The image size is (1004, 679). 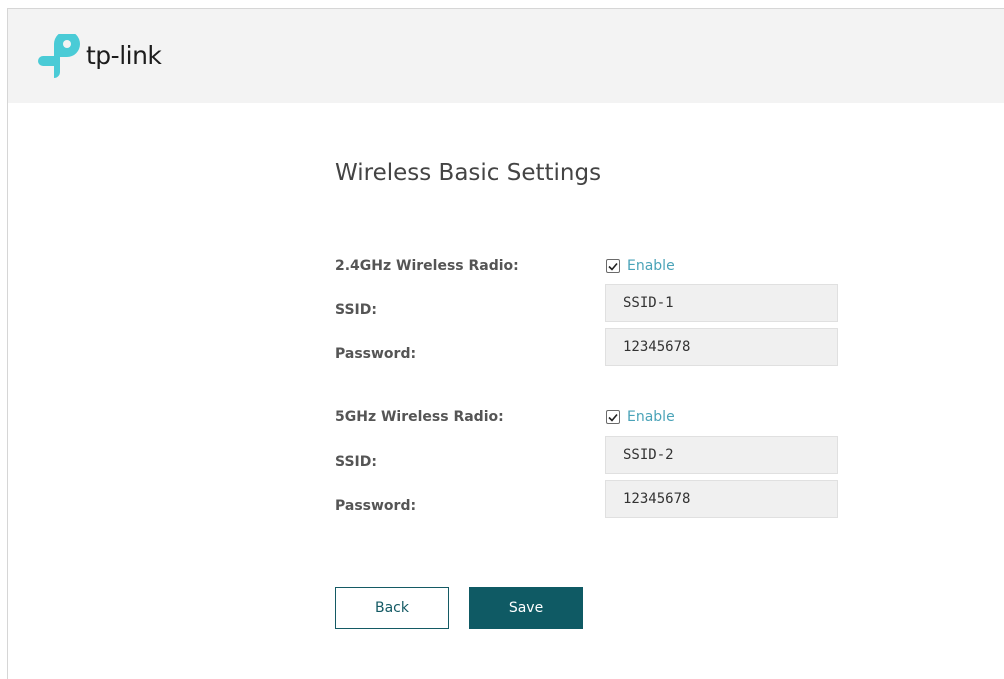 I want to click on radio-5-enable-toggle: Enable, so click(x=640, y=417).